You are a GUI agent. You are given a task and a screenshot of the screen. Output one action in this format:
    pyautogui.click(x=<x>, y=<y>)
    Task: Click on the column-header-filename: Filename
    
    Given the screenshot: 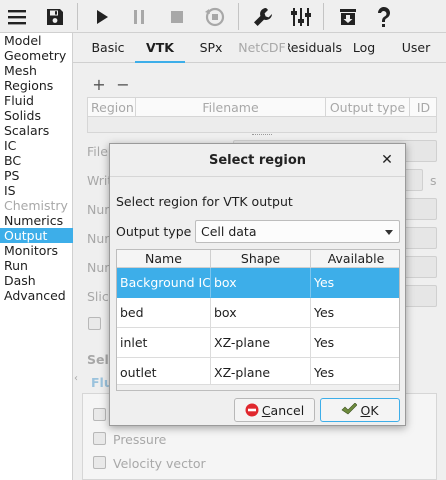 What is the action you would take?
    pyautogui.click(x=231, y=108)
    